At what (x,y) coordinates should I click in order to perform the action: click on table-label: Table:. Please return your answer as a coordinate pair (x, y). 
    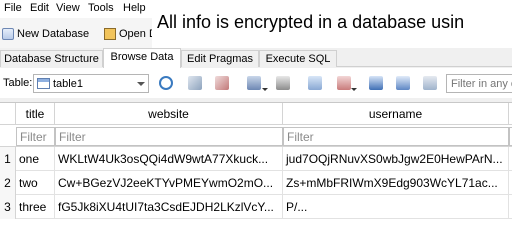
    Looking at the image, I should click on (18, 83).